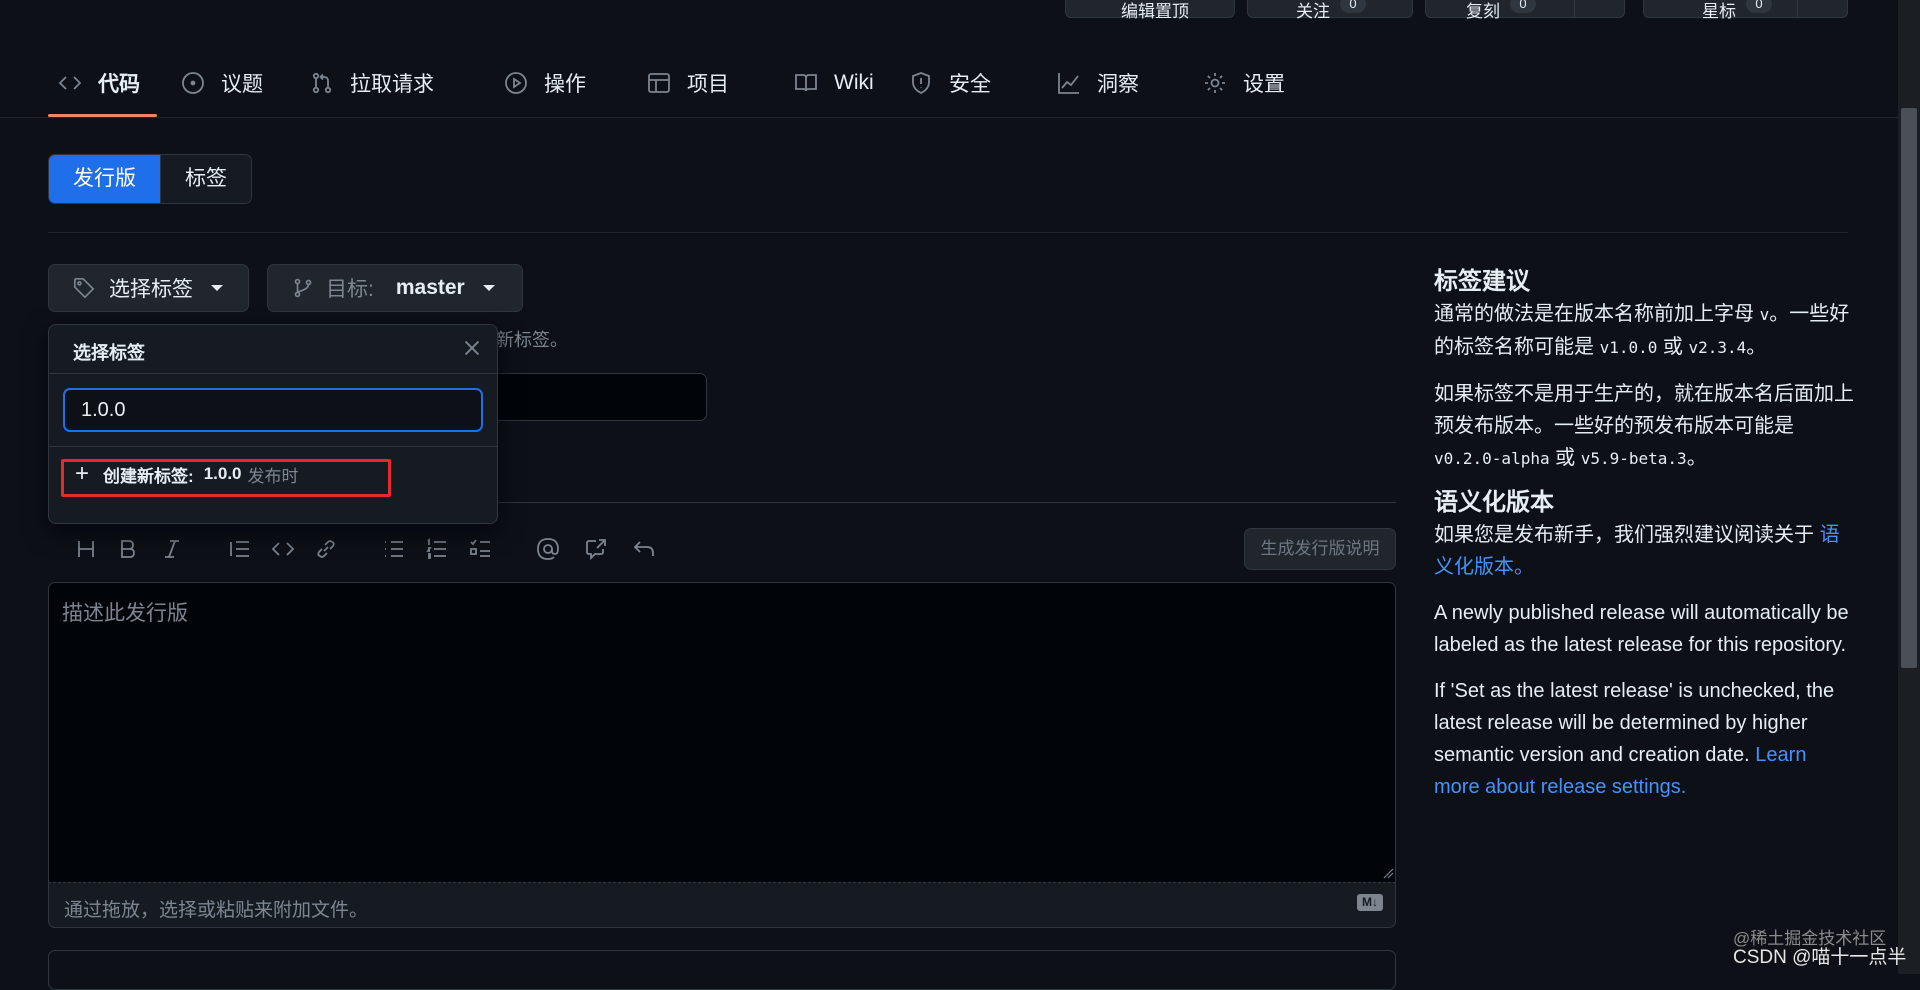  I want to click on tab-insights: 洞察, so click(1098, 83).